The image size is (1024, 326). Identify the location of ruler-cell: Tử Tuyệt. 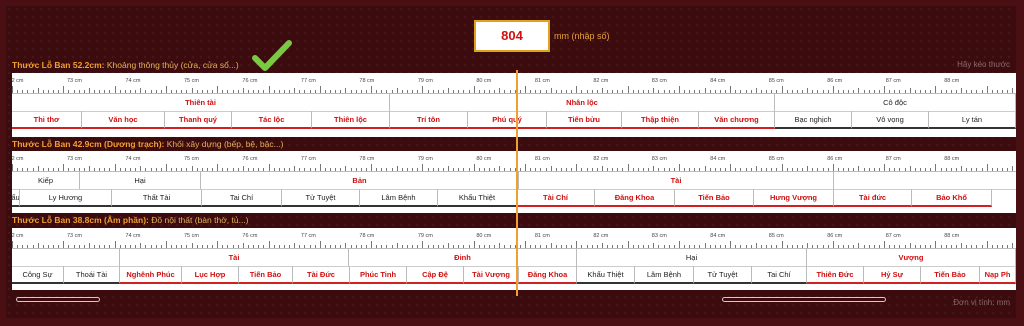
(321, 198).